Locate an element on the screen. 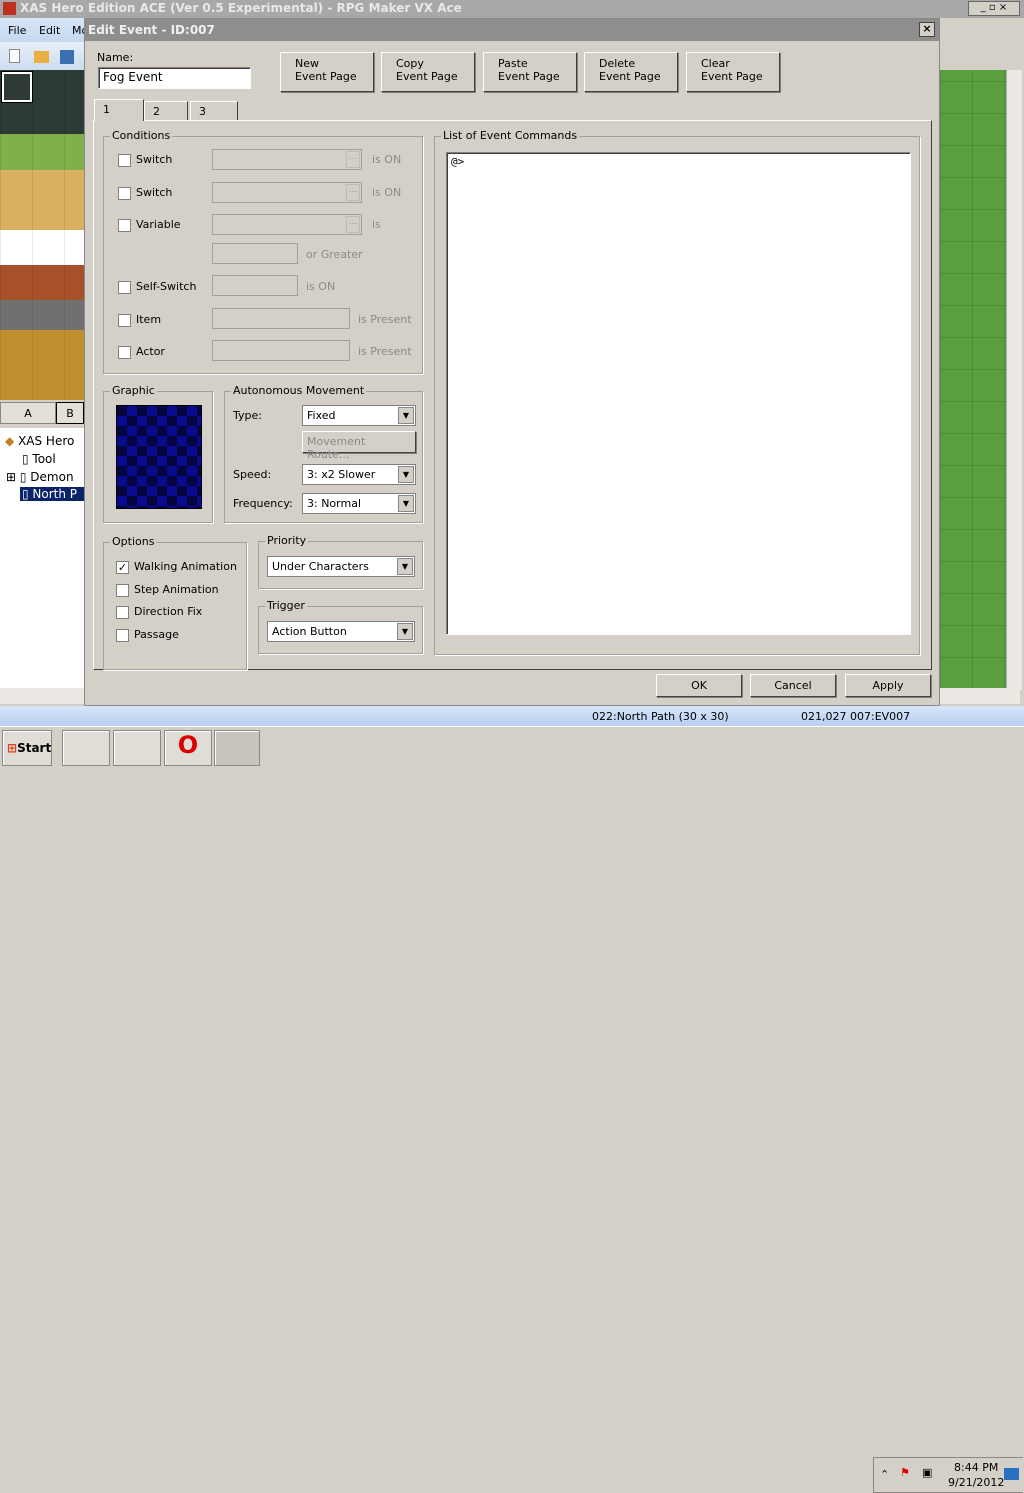 The image size is (1024, 1493). apply-button: Apply is located at coordinates (888, 685).